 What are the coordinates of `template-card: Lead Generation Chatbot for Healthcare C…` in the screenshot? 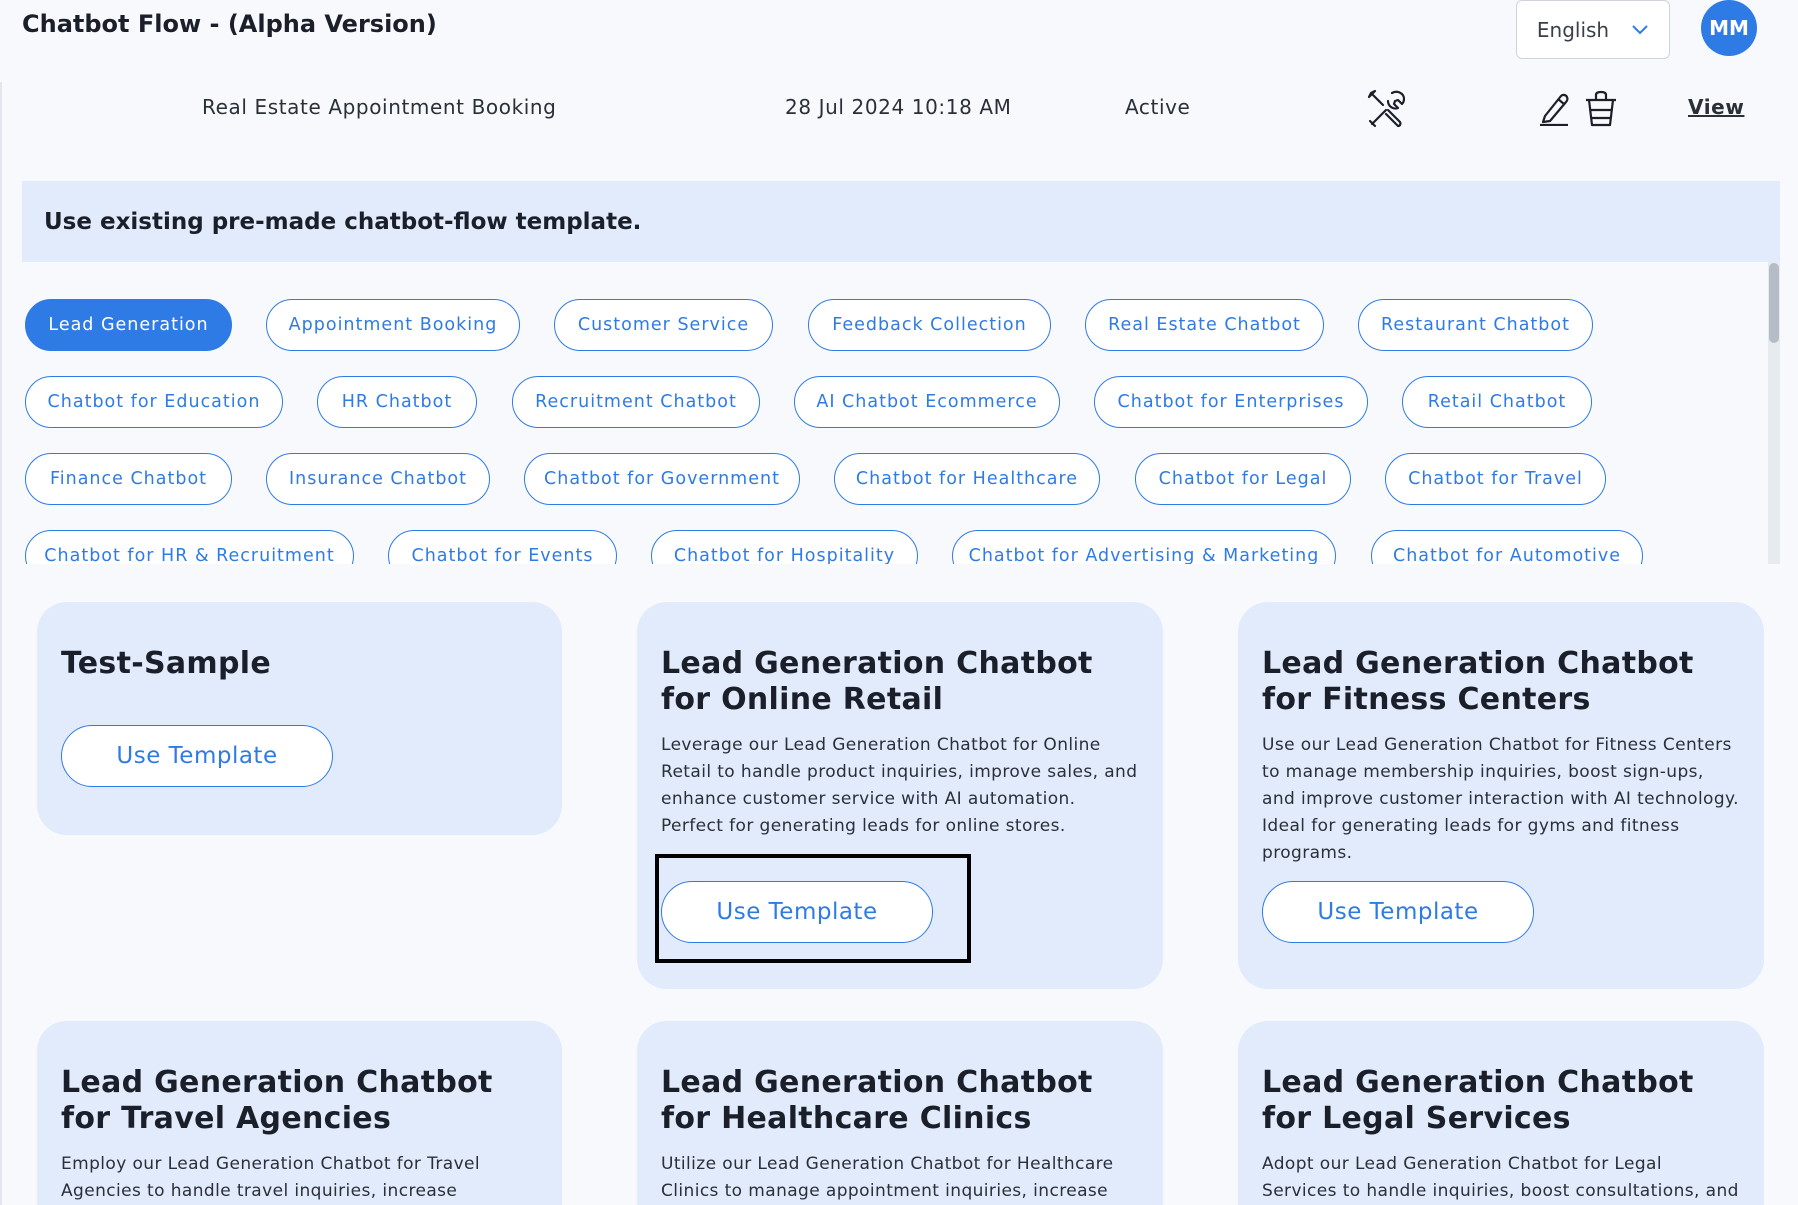 It's located at (900, 1113).